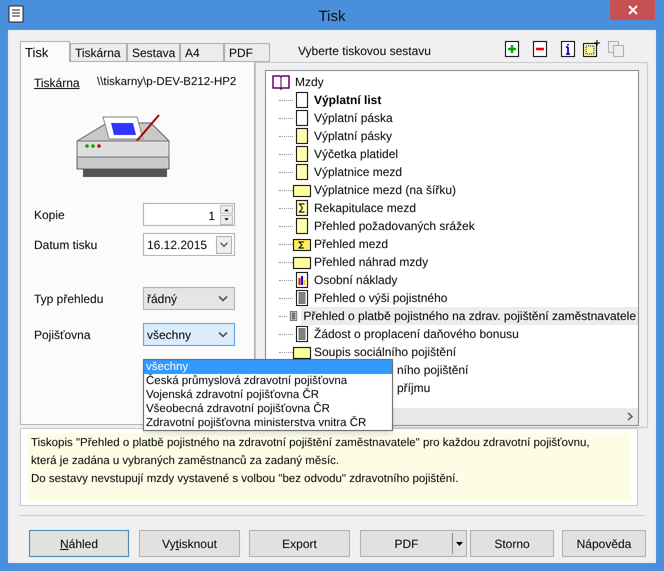 This screenshot has width=664, height=571. Describe the element at coordinates (226, 209) in the screenshot. I see `spin-up-icon` at that location.